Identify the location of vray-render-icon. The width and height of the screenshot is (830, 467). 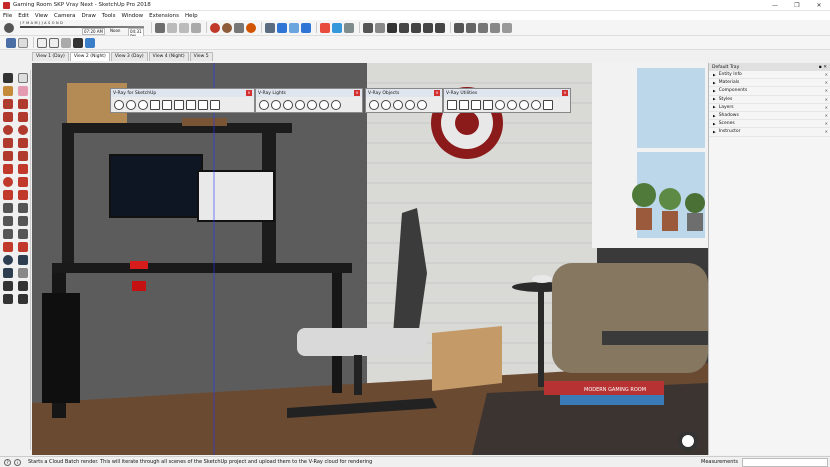
(119, 104).